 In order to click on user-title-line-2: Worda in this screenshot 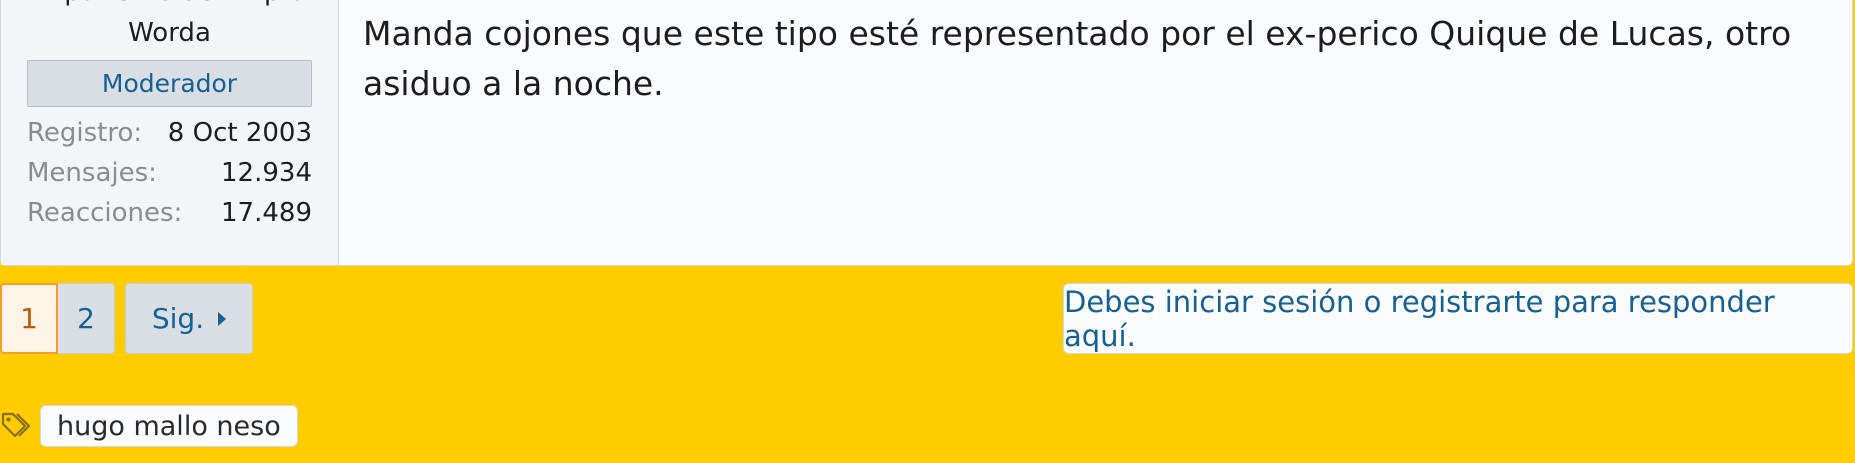, I will do `click(169, 33)`.